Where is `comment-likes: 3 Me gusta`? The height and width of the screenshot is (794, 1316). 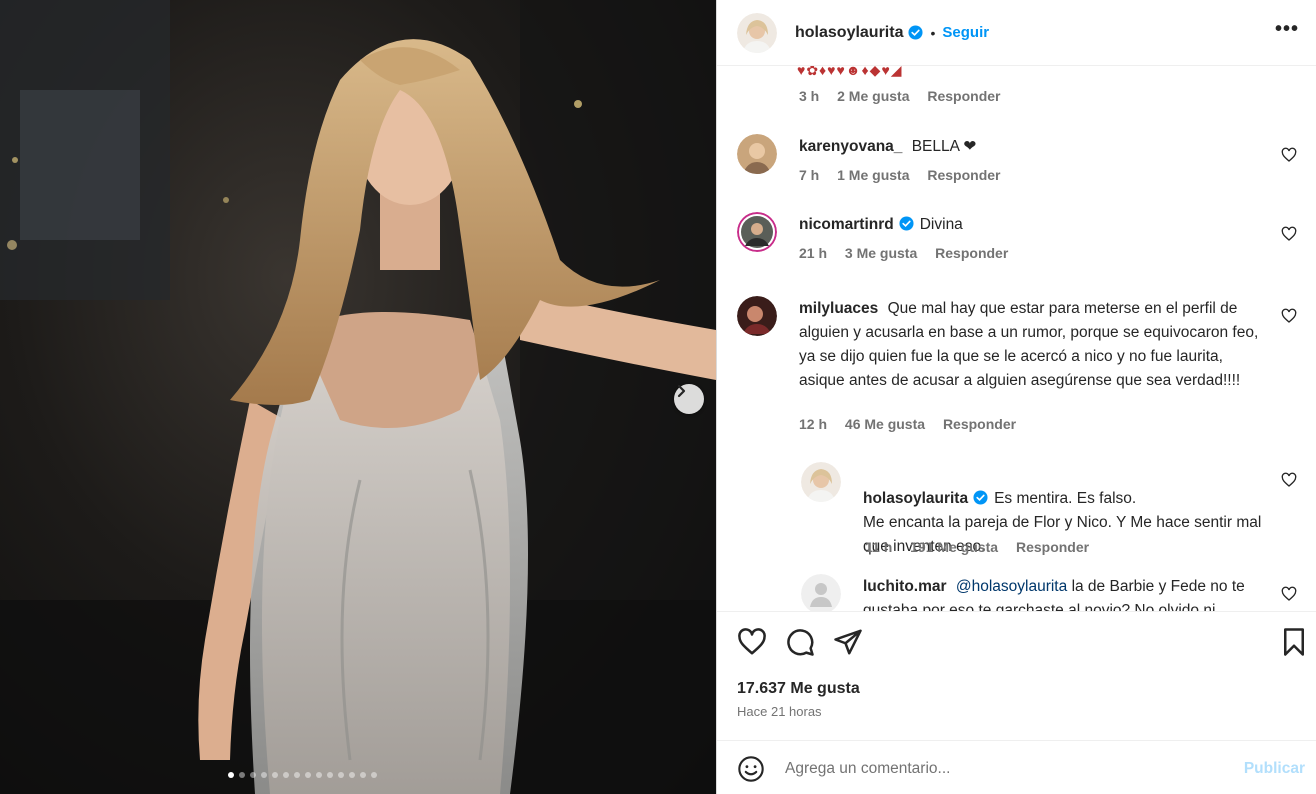 comment-likes: 3 Me gusta is located at coordinates (881, 253).